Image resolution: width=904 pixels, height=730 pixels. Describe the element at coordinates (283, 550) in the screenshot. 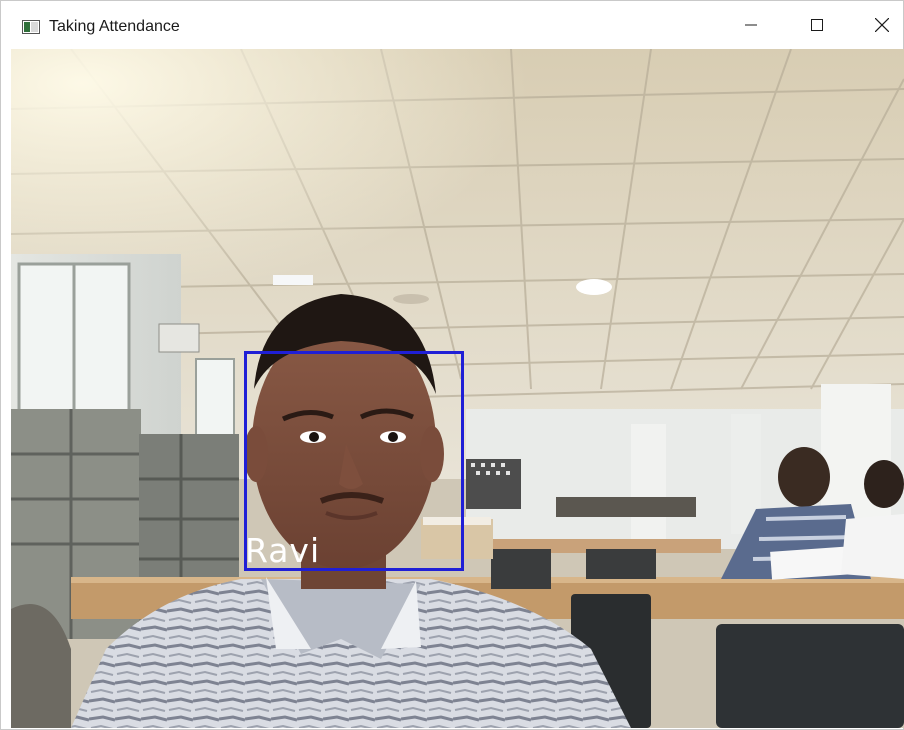

I see `recognized-name-label: Ravi` at that location.